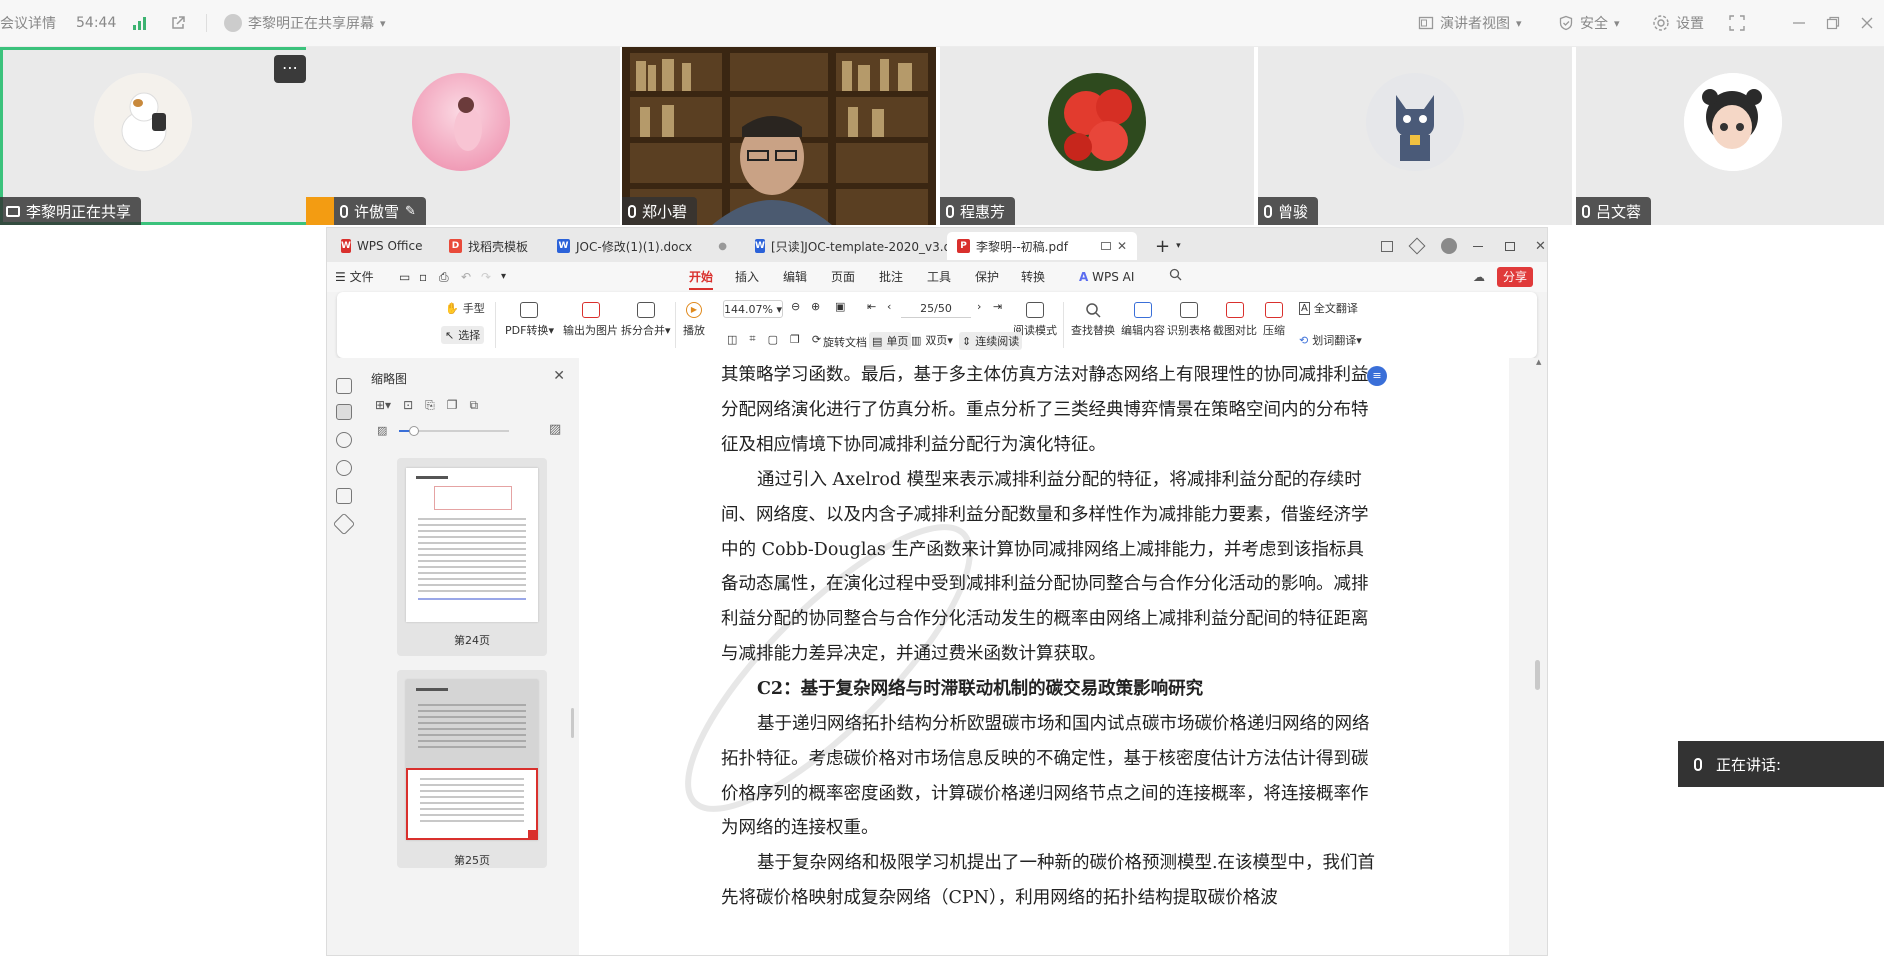 This screenshot has height=956, width=1884. I want to click on small-image-icon: ▨, so click(382, 430).